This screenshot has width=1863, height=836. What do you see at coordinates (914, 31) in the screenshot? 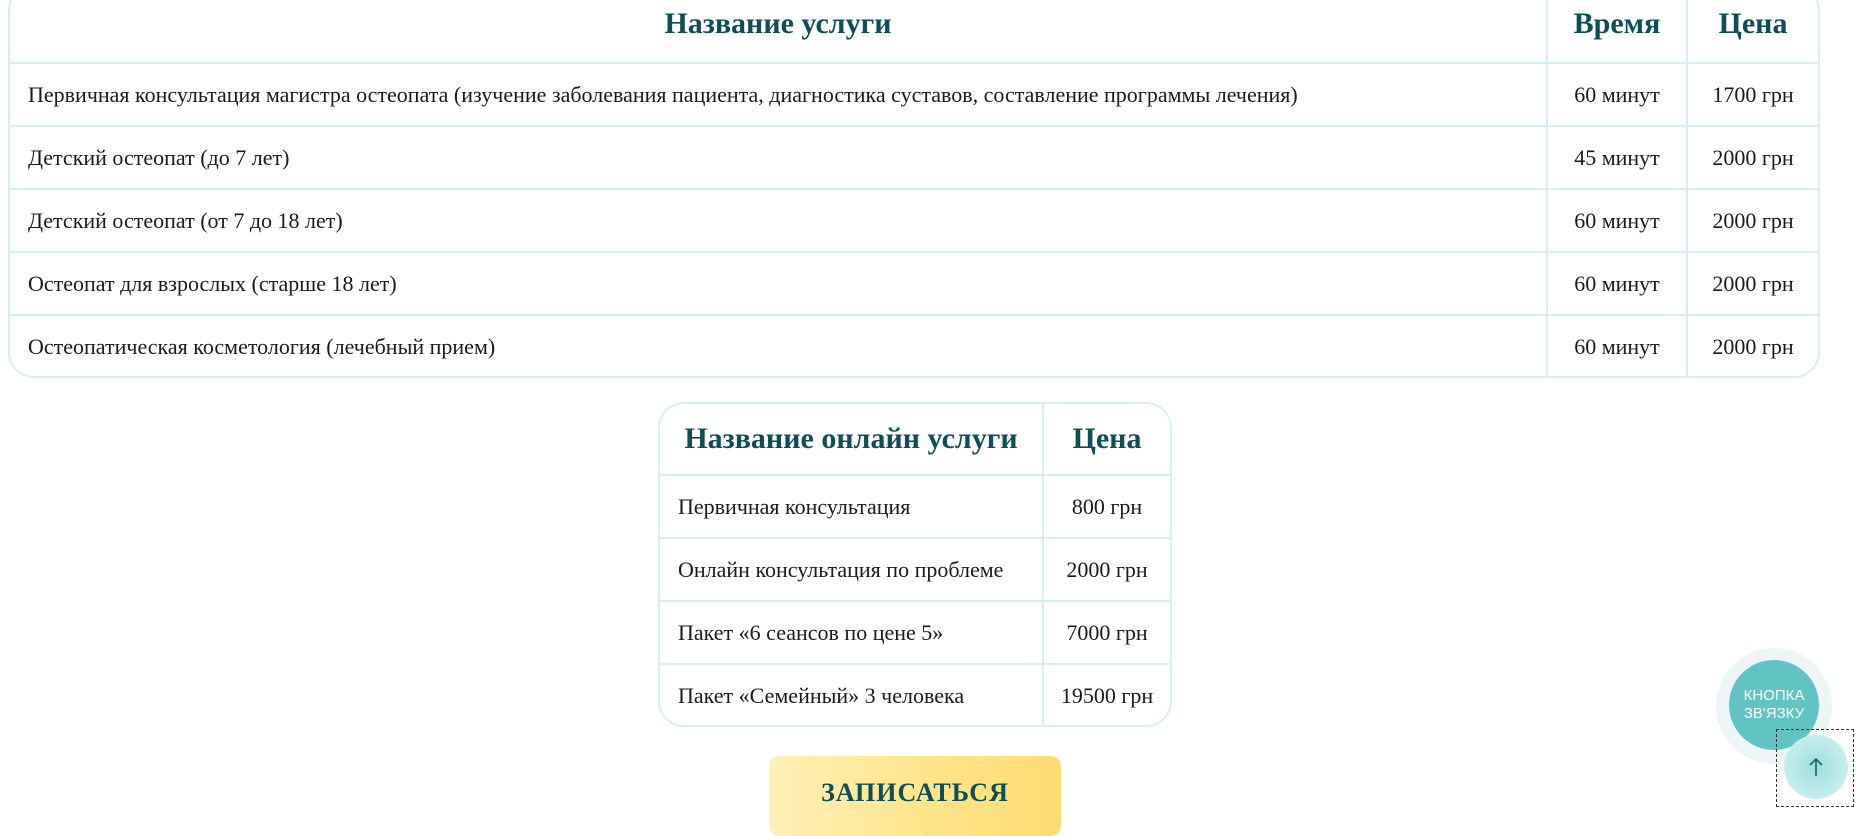
I see `services-table-header: Название услуги Время Цена` at bounding box center [914, 31].